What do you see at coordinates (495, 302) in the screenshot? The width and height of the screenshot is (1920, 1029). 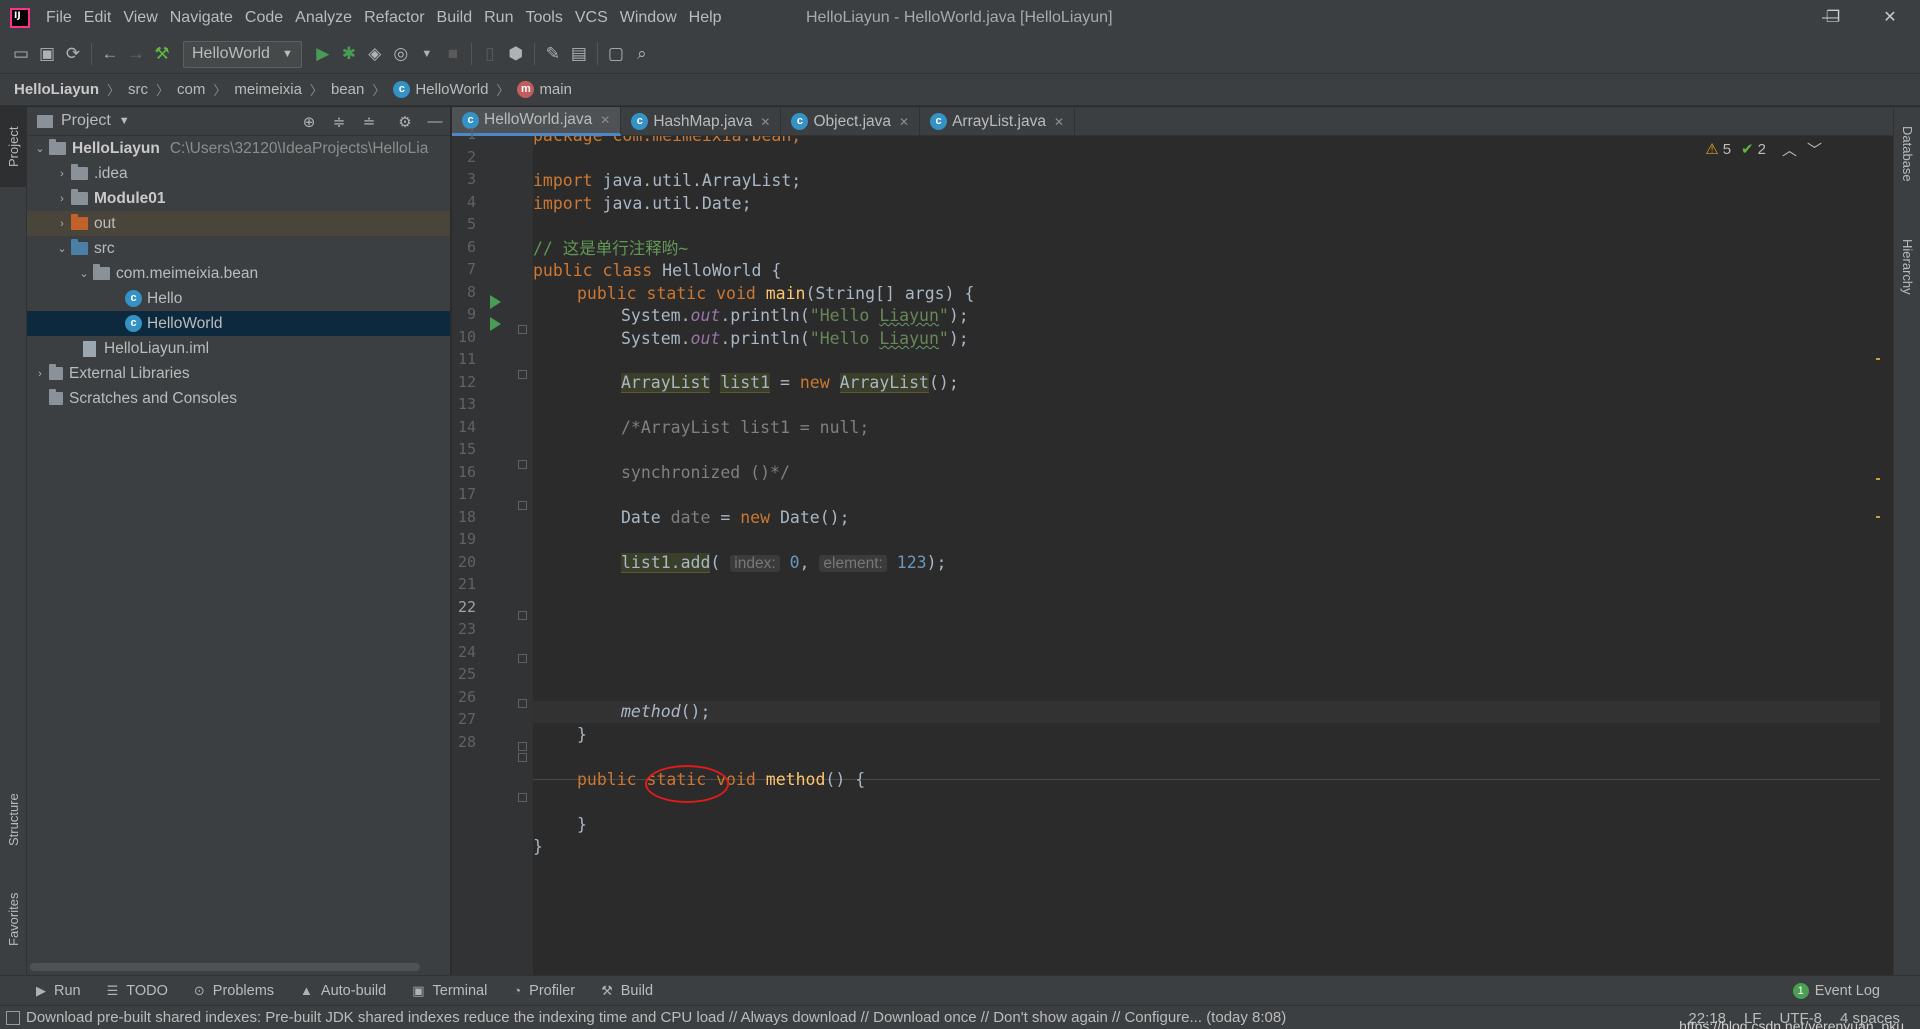 I see `run-class-icon` at bounding box center [495, 302].